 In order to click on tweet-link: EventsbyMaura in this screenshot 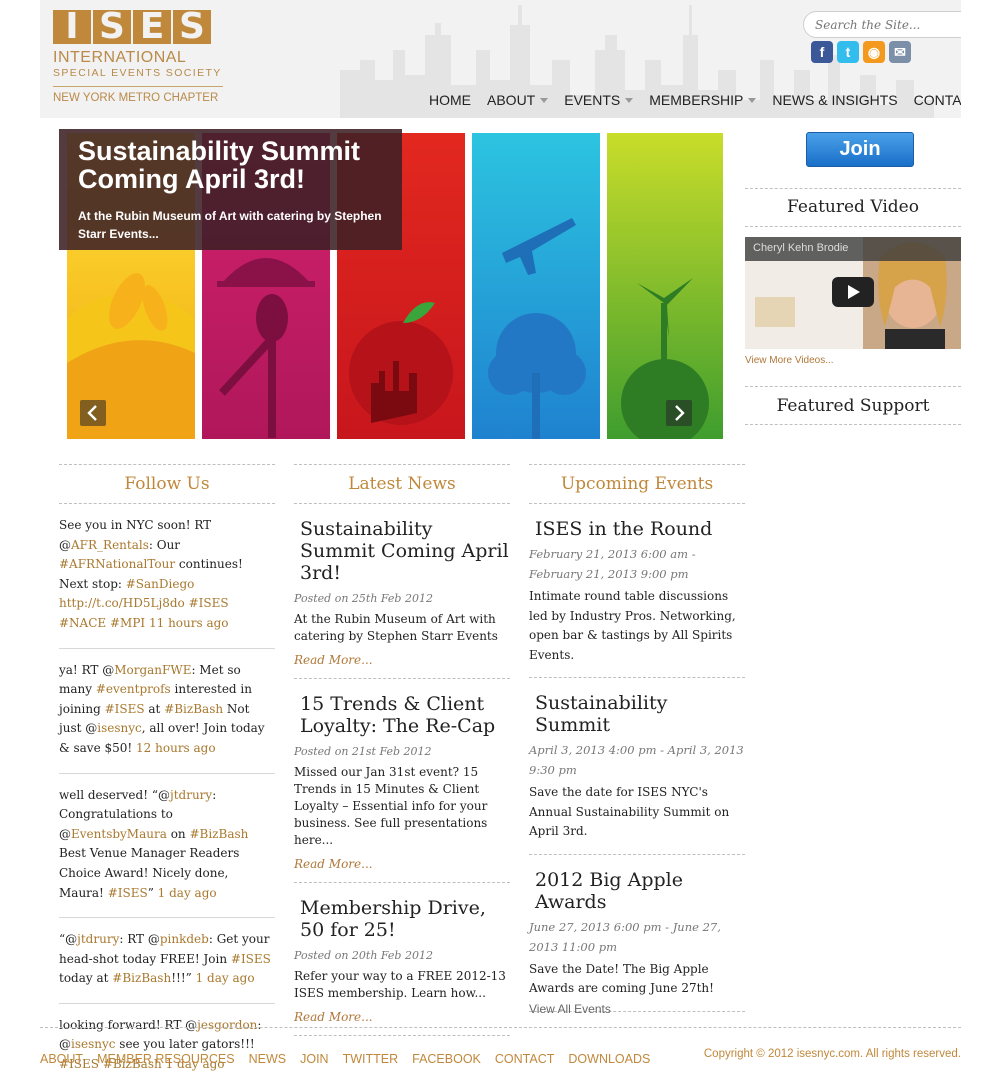, I will do `click(119, 834)`.